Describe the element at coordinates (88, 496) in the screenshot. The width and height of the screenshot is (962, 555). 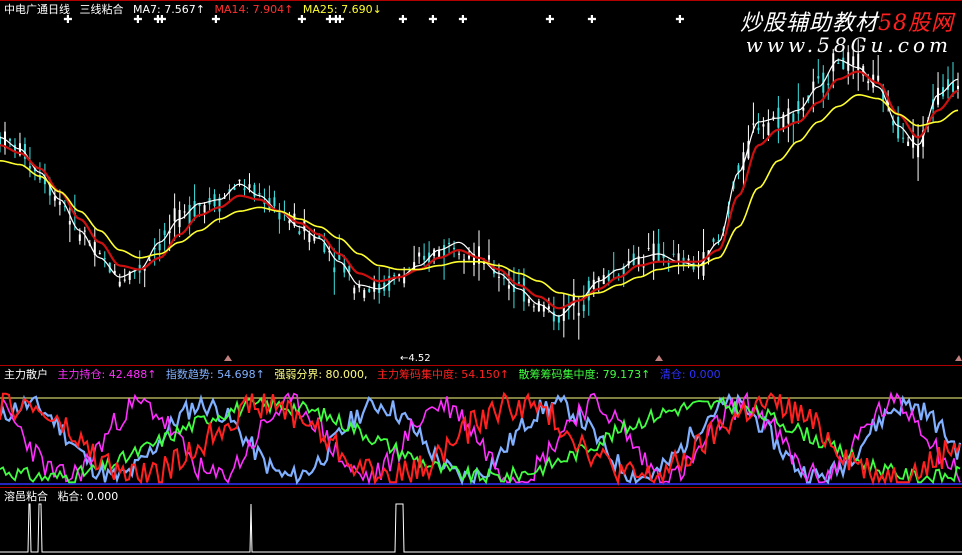
I see `bottom-value: 粘合: 0.000` at that location.